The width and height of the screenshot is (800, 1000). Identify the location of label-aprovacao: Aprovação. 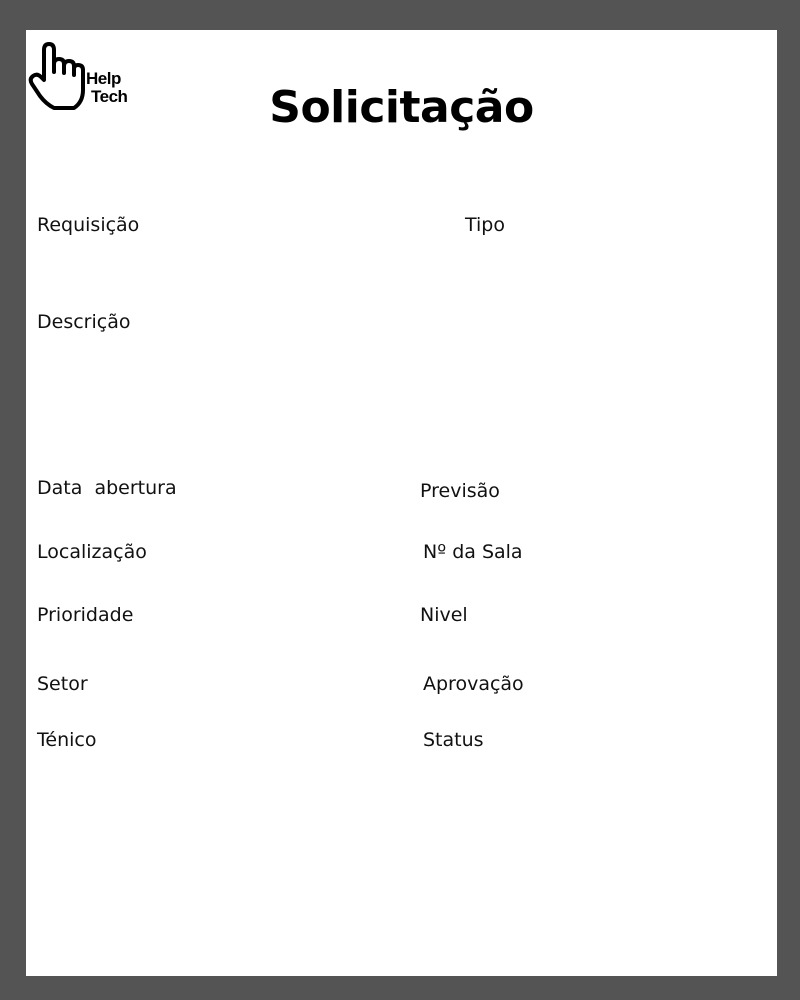
(473, 684).